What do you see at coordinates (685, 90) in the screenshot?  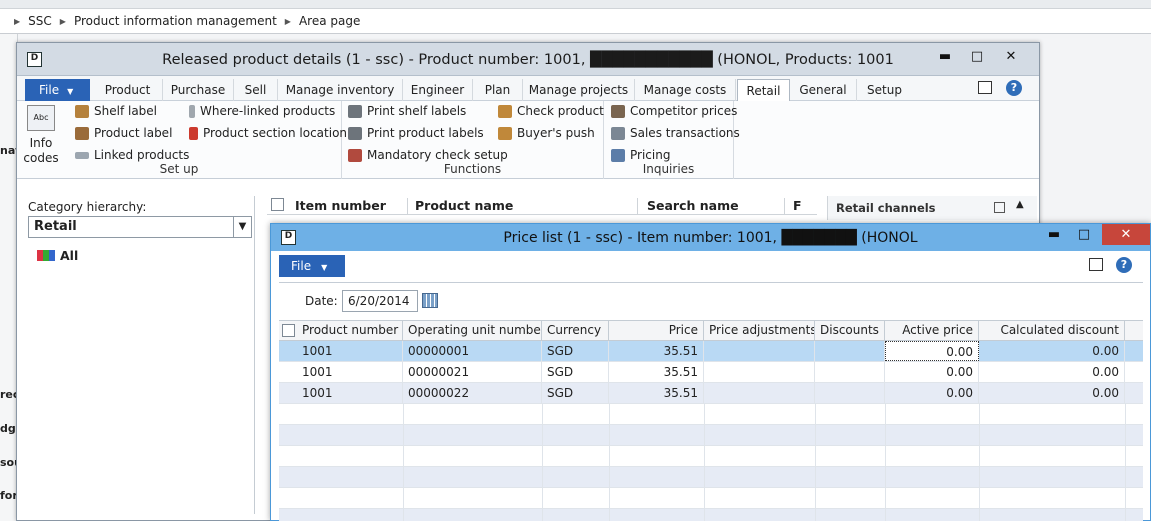 I see `tab-manage-costs: Manage costs` at bounding box center [685, 90].